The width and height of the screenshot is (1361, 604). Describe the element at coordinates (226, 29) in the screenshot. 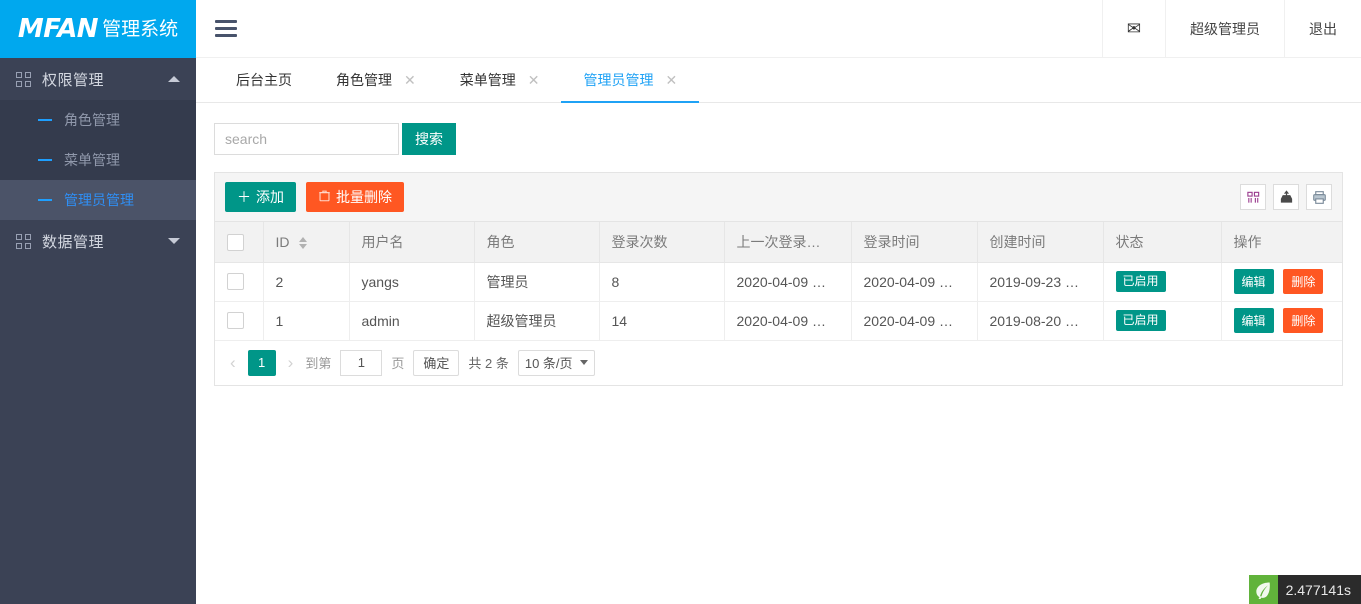

I see `hamburger-icon` at that location.